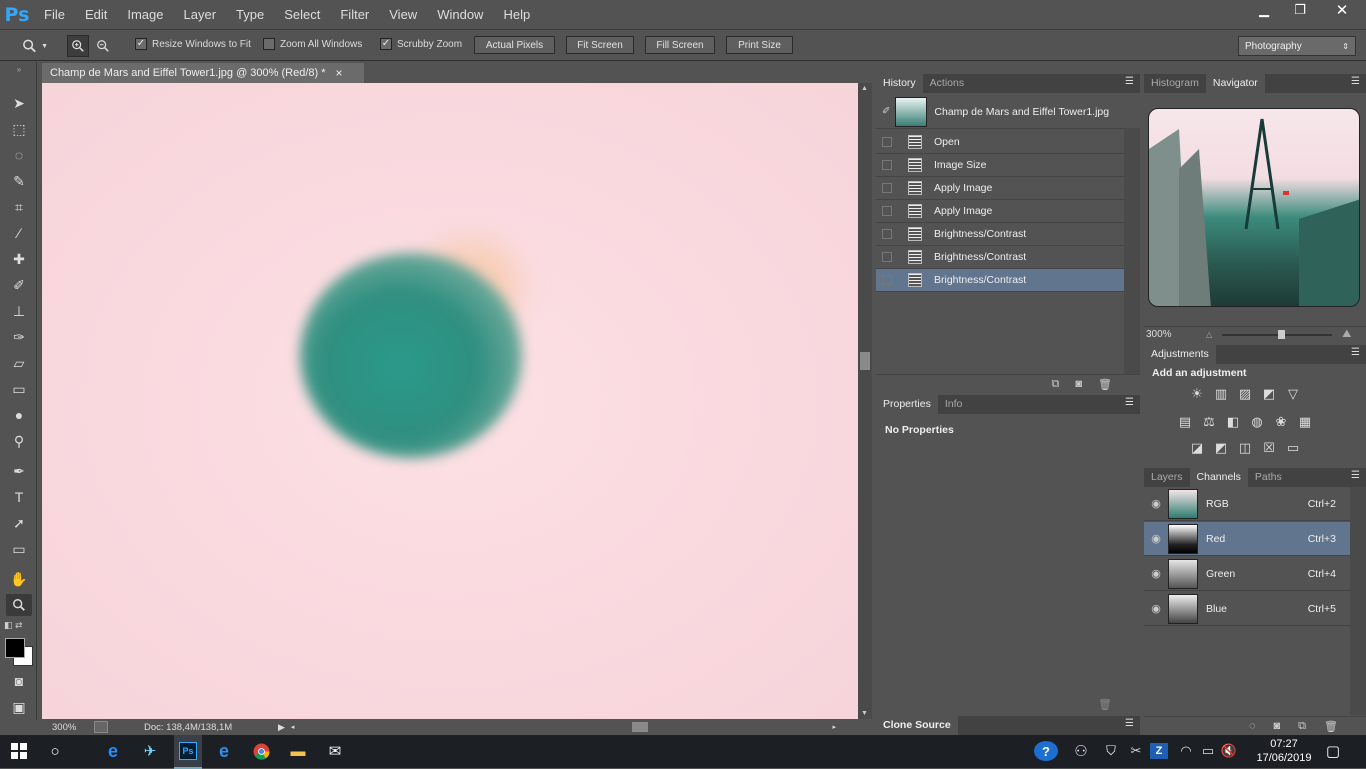 The width and height of the screenshot is (1366, 769). I want to click on scroll-left-icon: ◂, so click(293, 727).